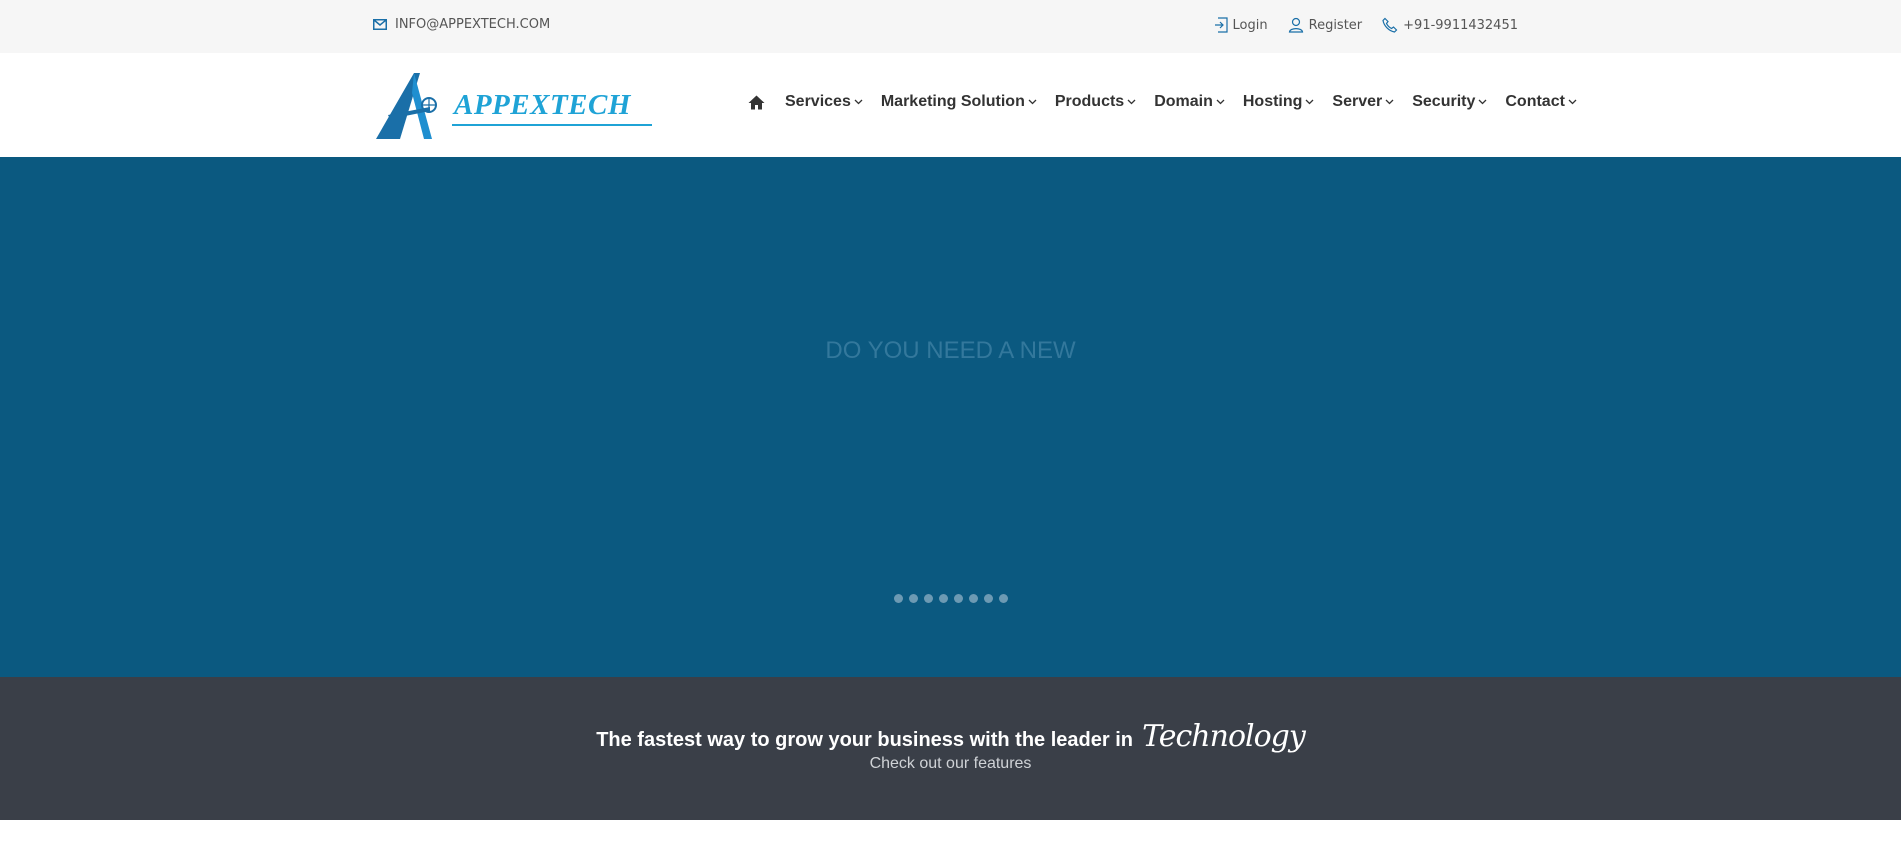 Image resolution: width=1901 pixels, height=850 pixels. What do you see at coordinates (1295, 25) in the screenshot?
I see `user-icon` at bounding box center [1295, 25].